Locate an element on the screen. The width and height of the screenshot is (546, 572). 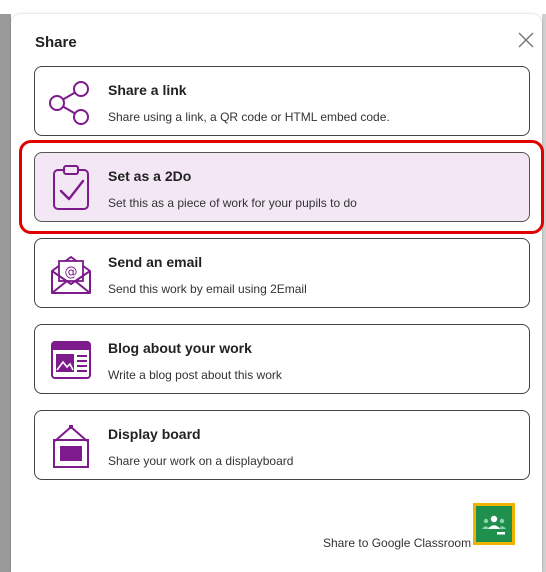
google-classroom-label: Share to Google Classroom is located at coordinates (397, 543).